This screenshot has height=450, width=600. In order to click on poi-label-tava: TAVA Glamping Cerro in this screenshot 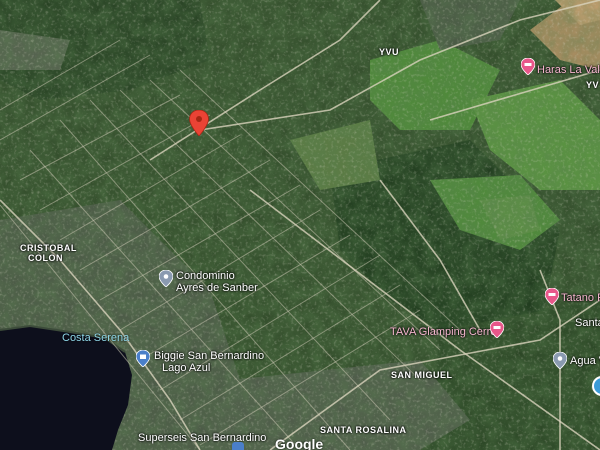, I will do `click(443, 332)`.